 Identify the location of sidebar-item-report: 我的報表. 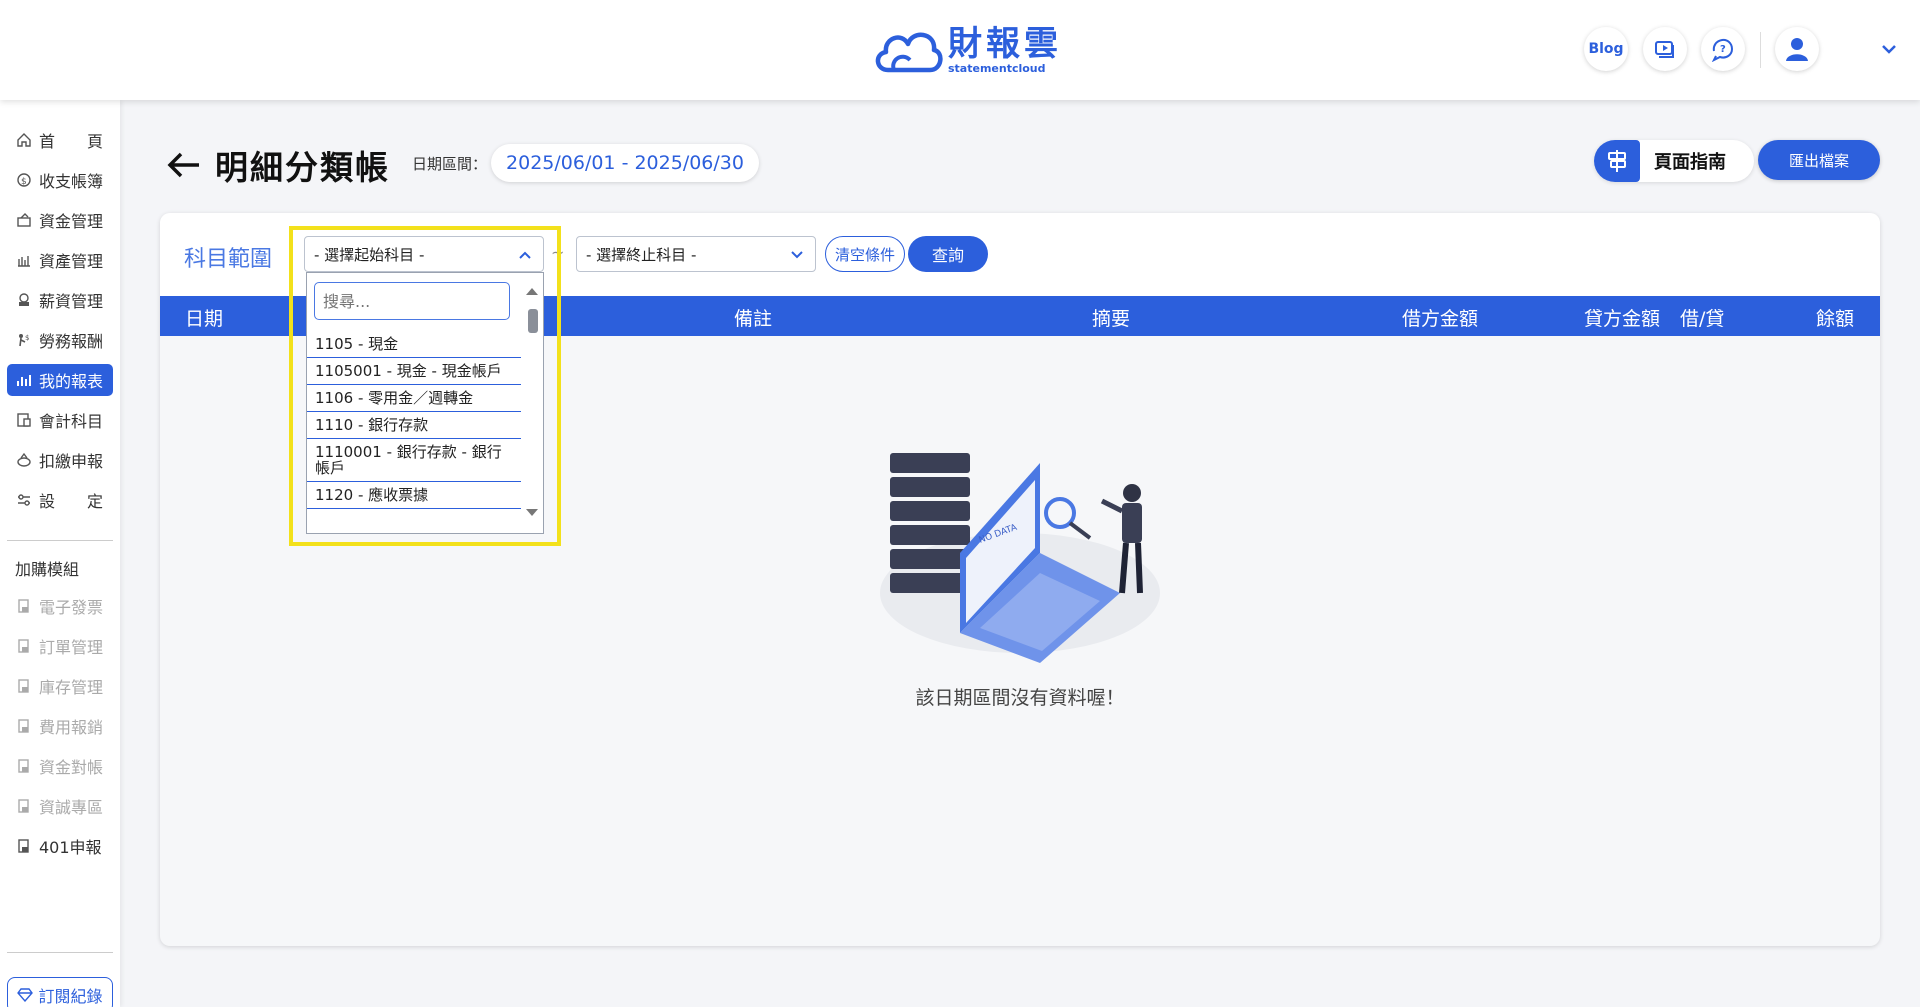
(60, 380).